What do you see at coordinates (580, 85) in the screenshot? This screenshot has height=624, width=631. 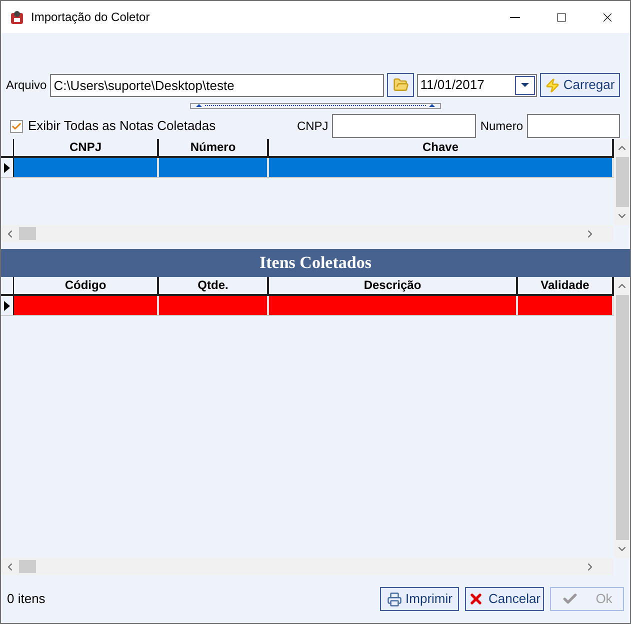 I see `load-button: Carregar` at bounding box center [580, 85].